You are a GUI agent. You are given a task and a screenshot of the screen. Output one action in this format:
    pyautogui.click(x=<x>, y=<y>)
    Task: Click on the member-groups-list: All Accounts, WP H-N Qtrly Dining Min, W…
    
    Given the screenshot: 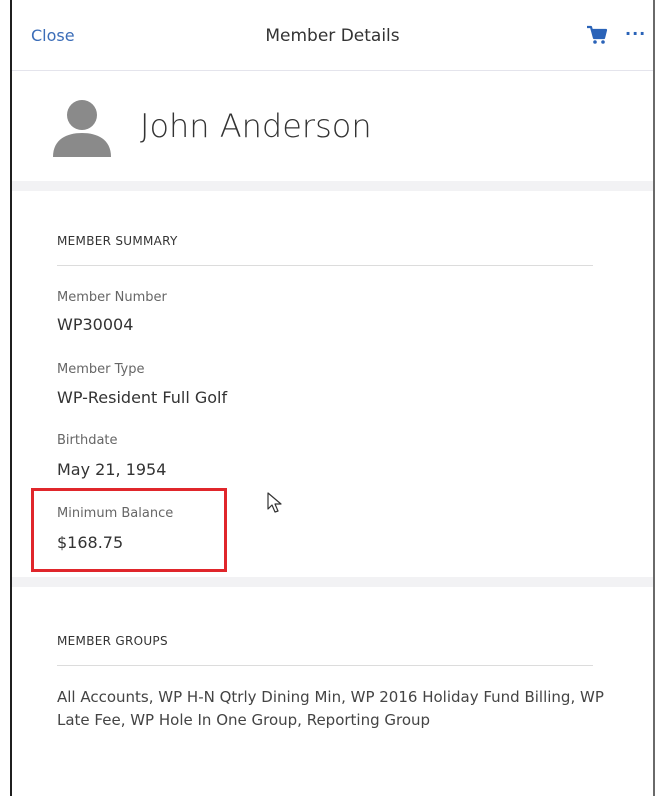 What is the action you would take?
    pyautogui.click(x=330, y=708)
    